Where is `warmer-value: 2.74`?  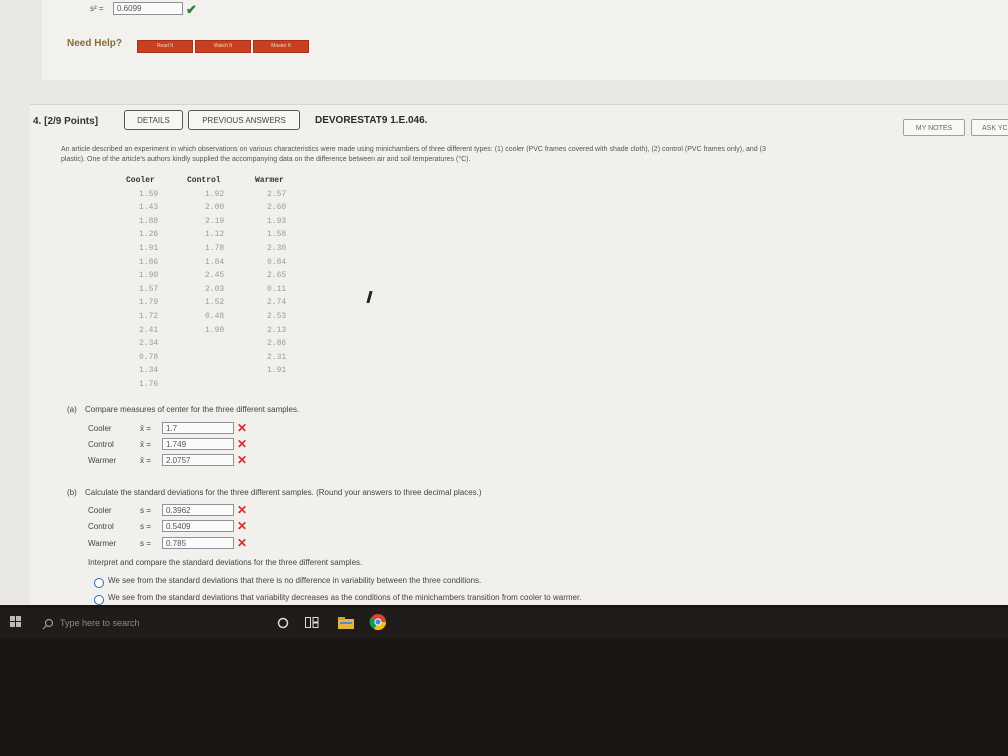
warmer-value: 2.74 is located at coordinates (277, 303).